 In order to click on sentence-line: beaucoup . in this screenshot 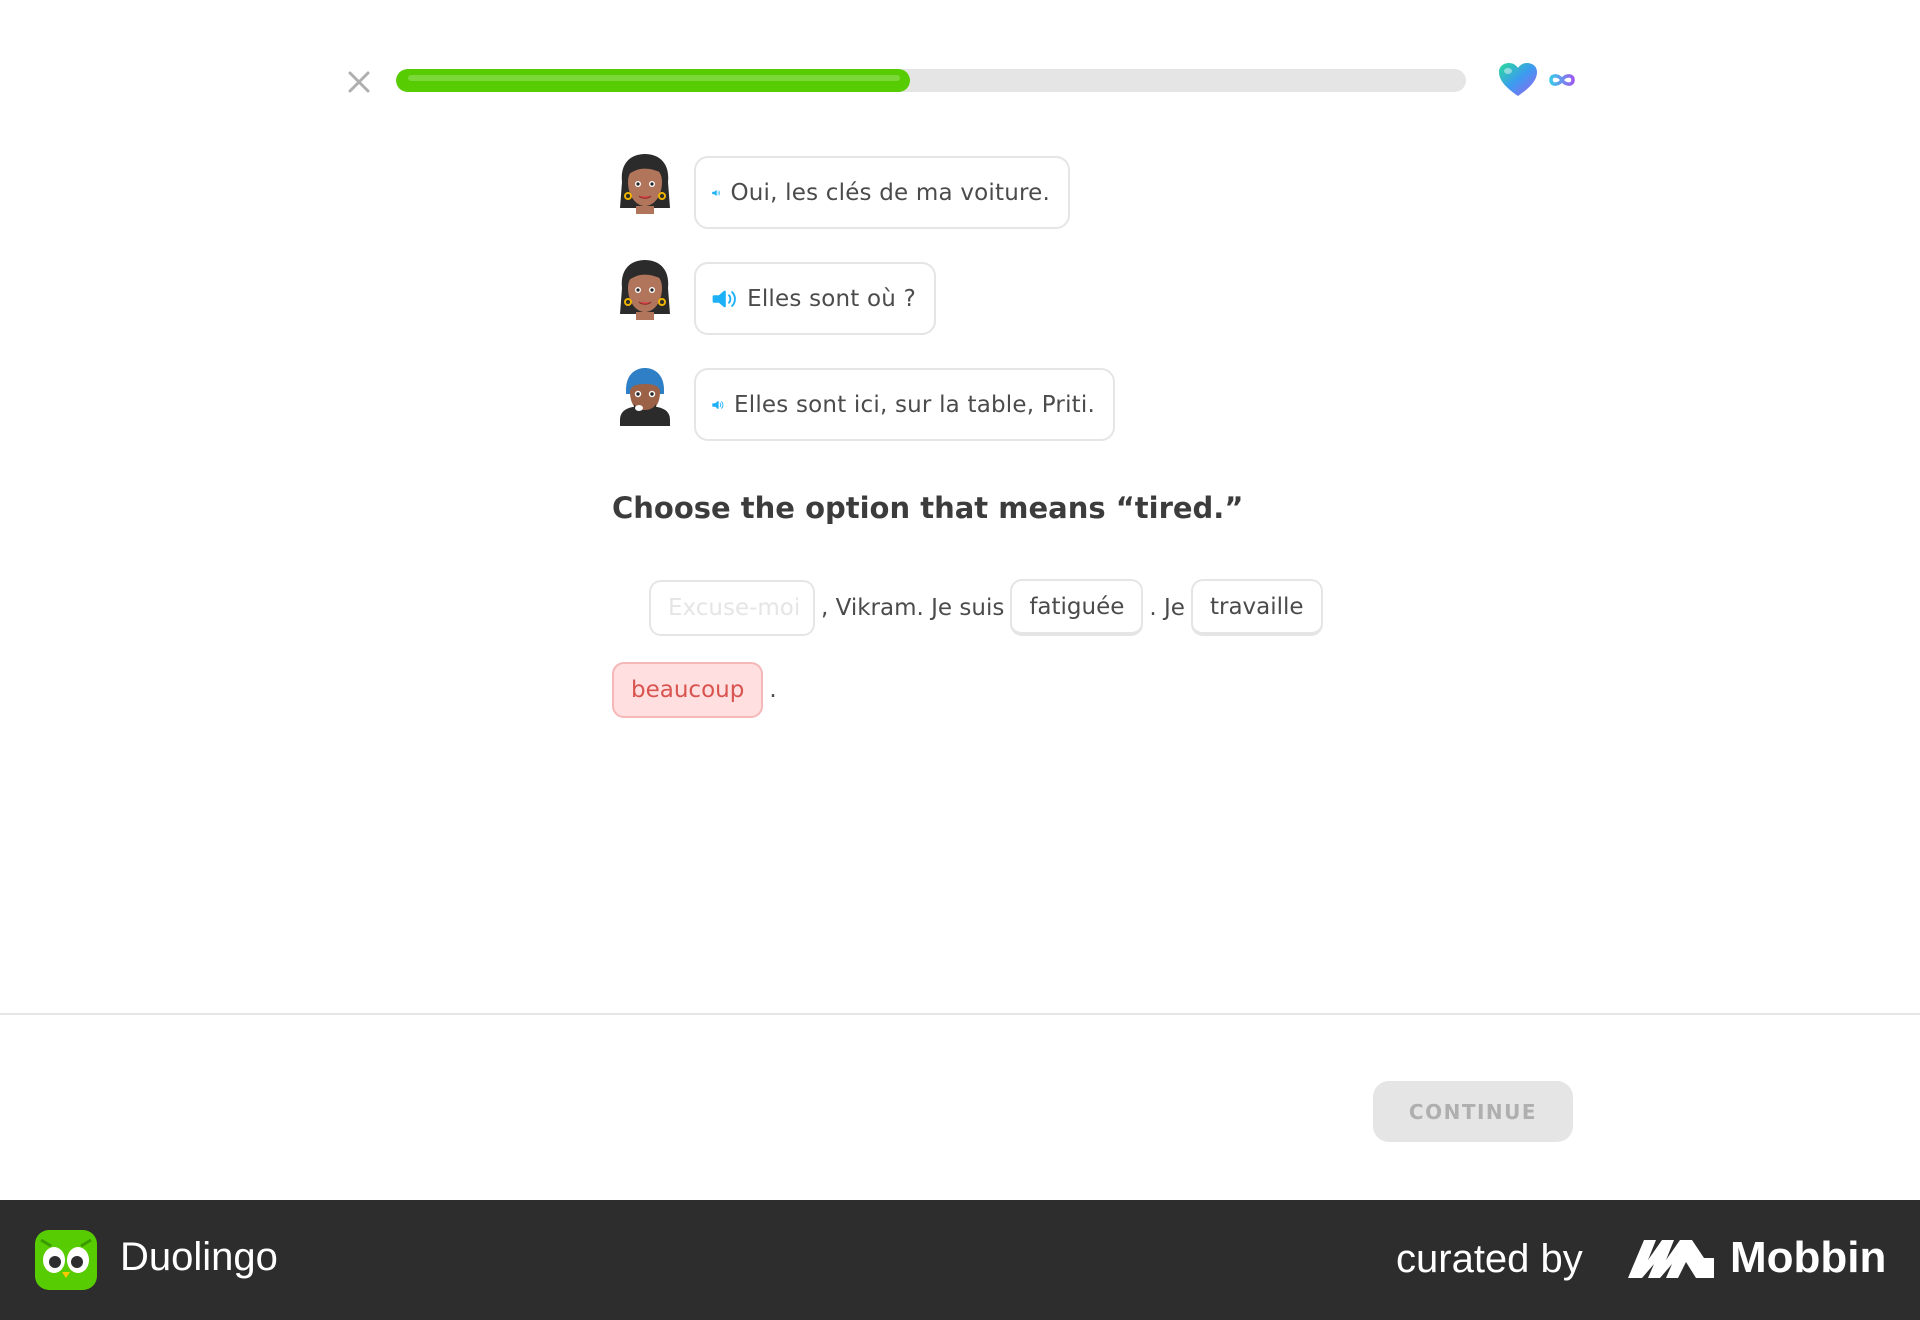, I will do `click(694, 690)`.